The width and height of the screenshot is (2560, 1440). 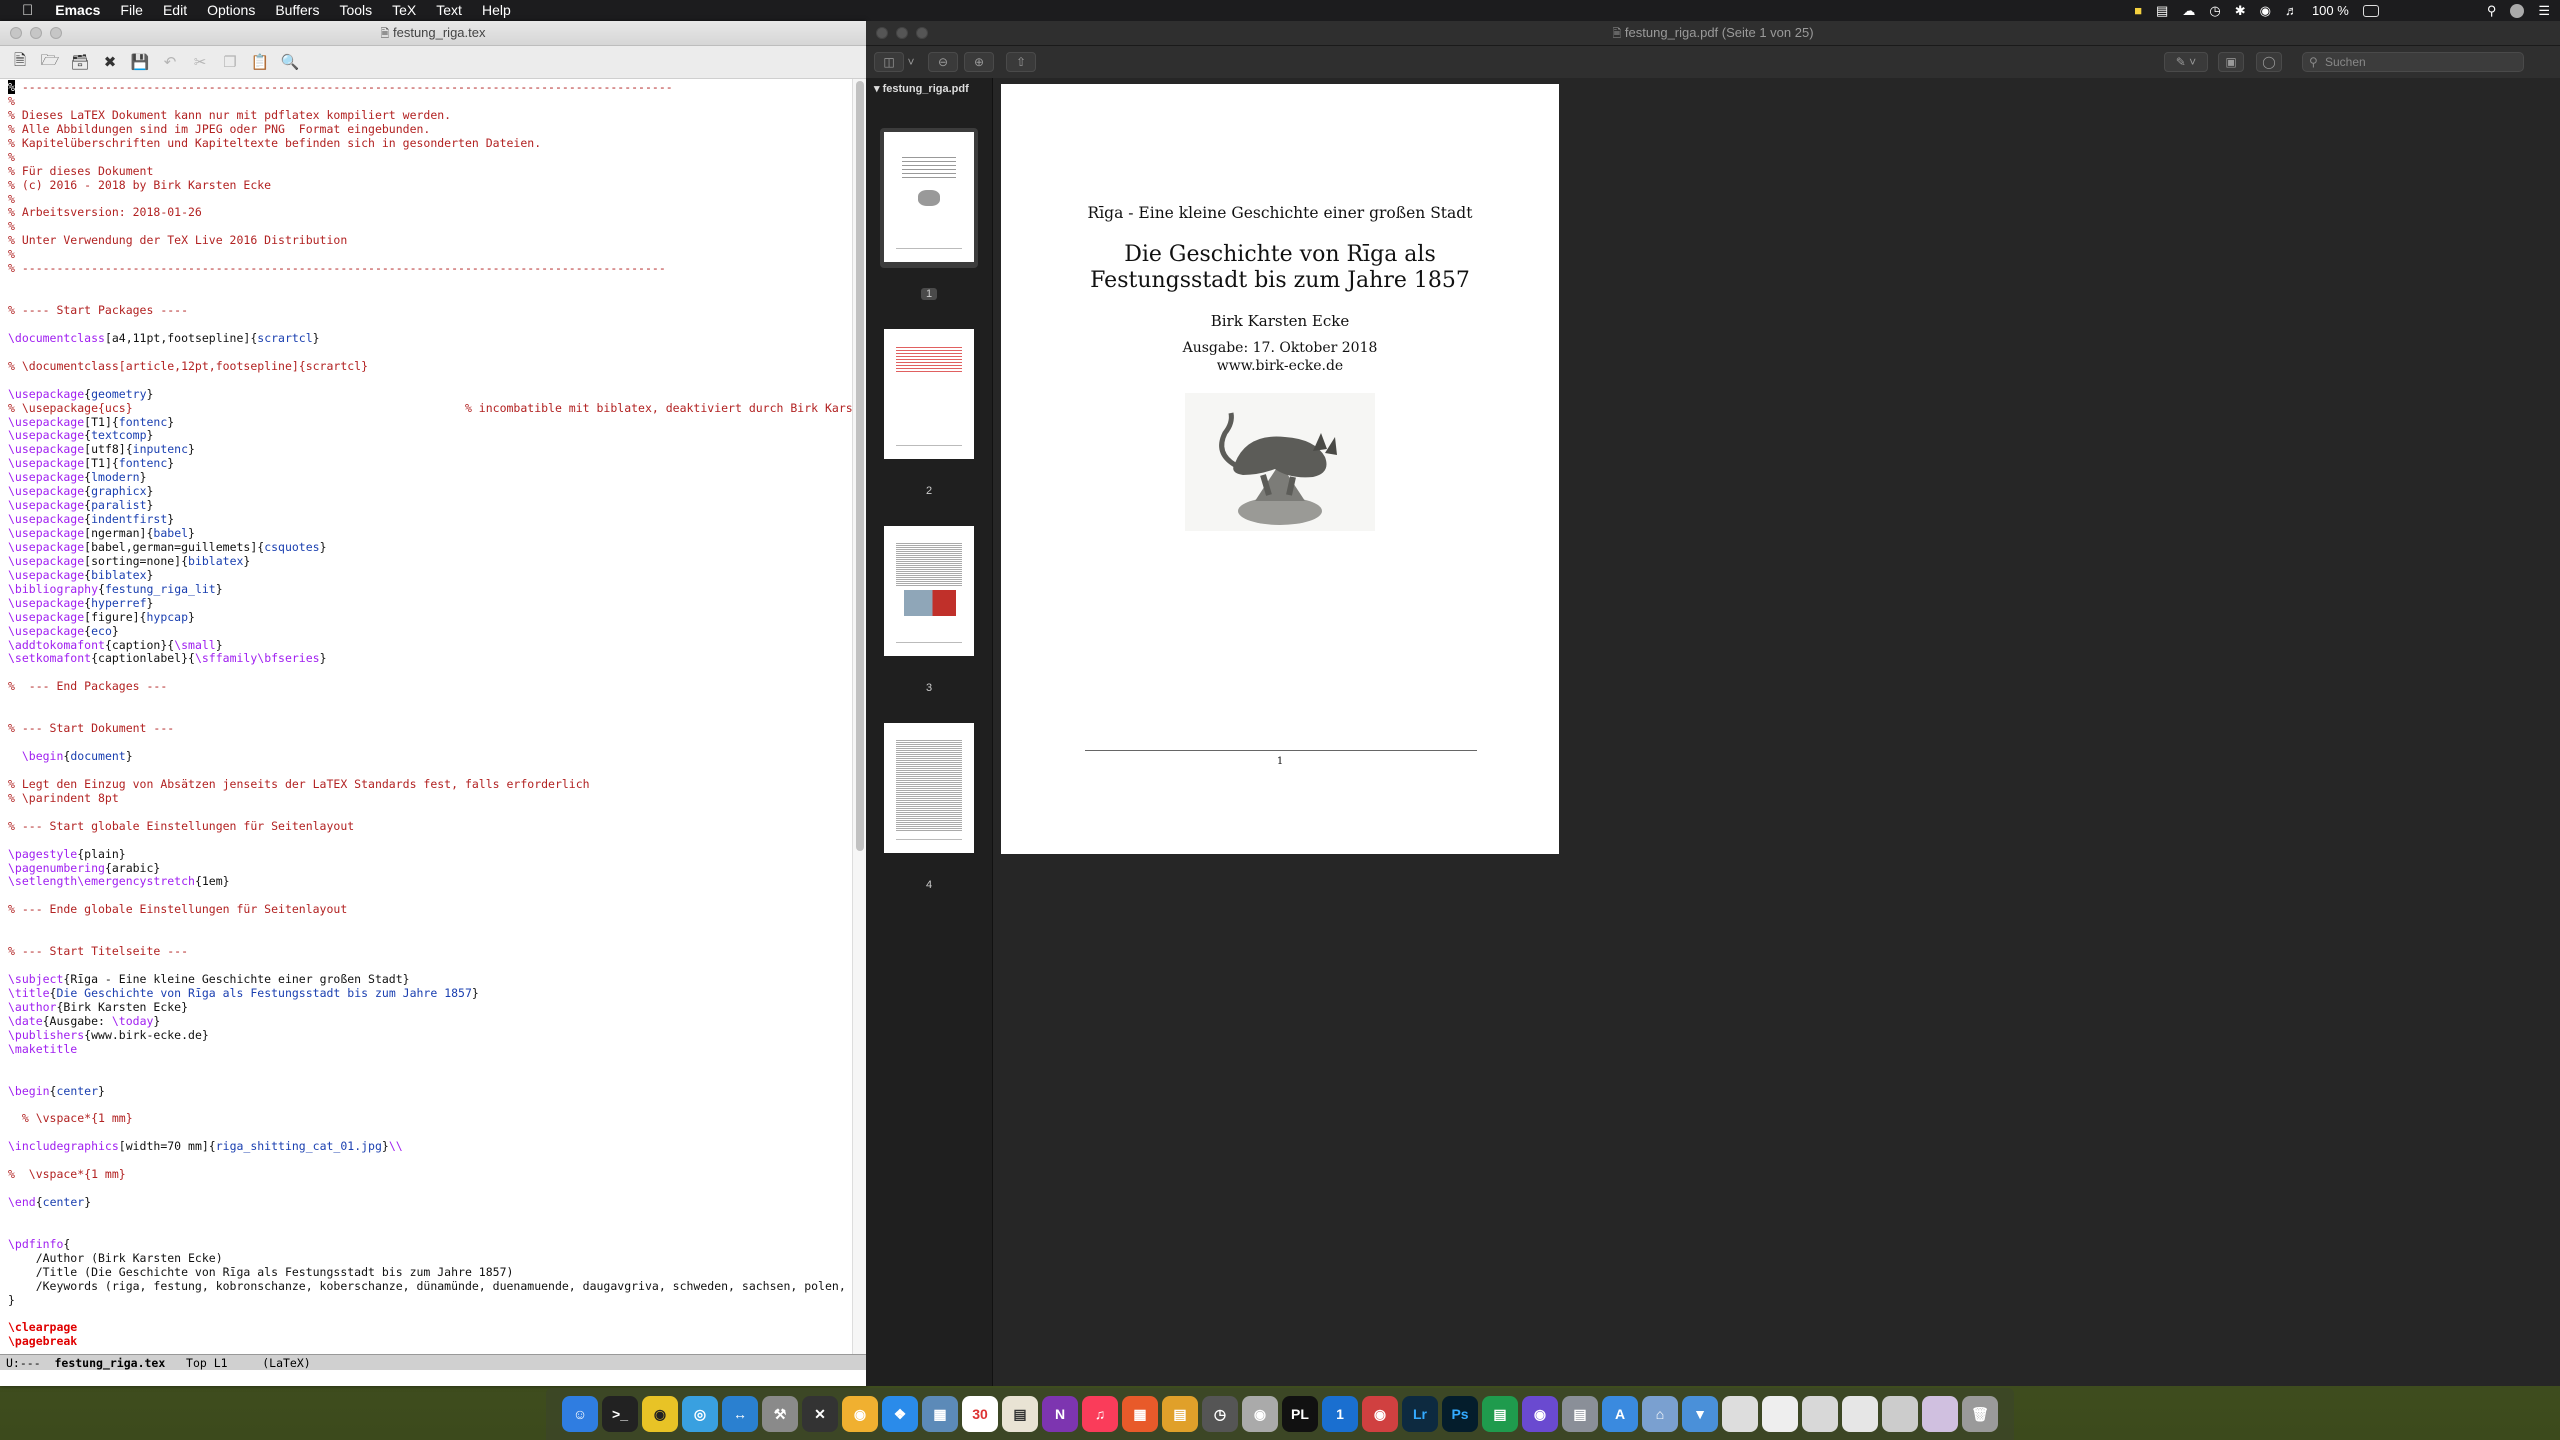 I want to click on fan-icon: ■, so click(x=2138, y=10).